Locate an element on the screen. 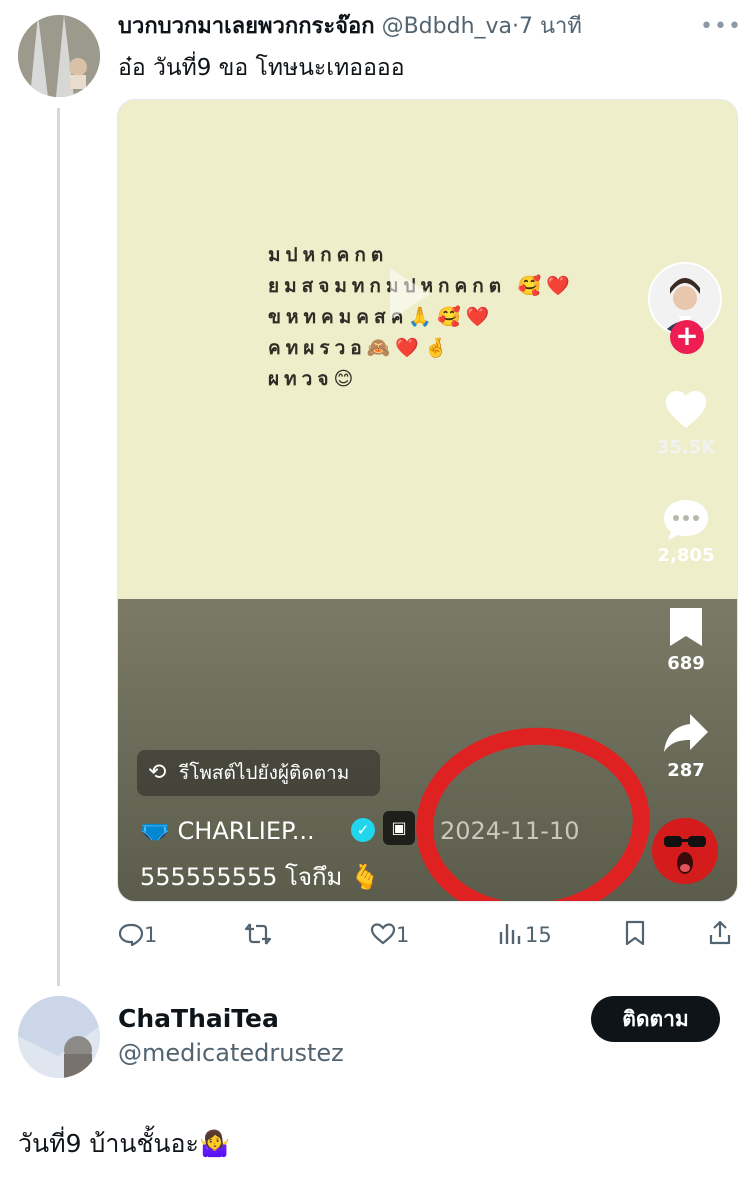 The image size is (753, 1200). reply-action: 1 is located at coordinates (137, 935).